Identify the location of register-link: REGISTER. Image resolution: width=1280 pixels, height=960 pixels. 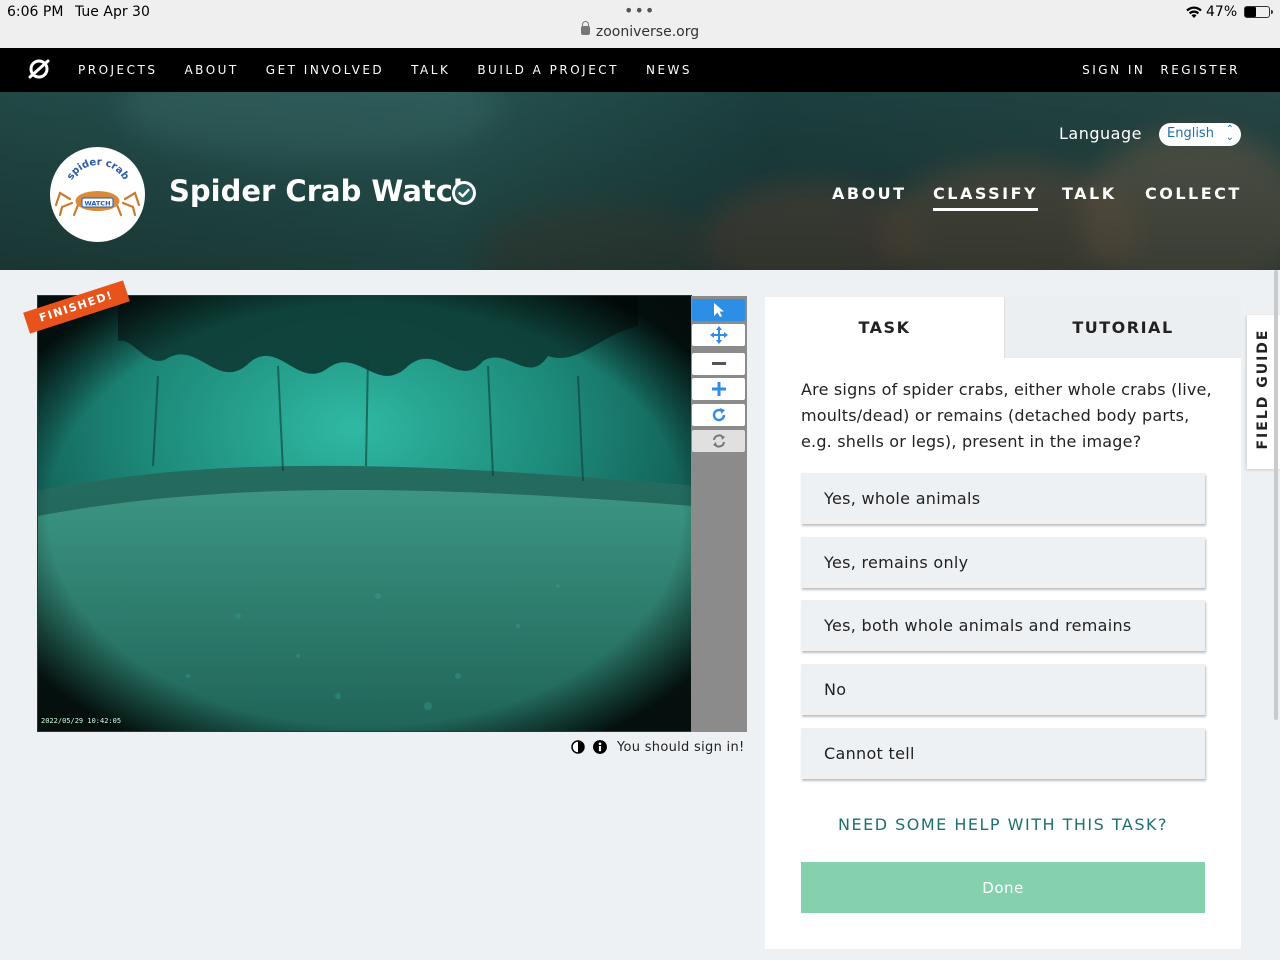
(1200, 70).